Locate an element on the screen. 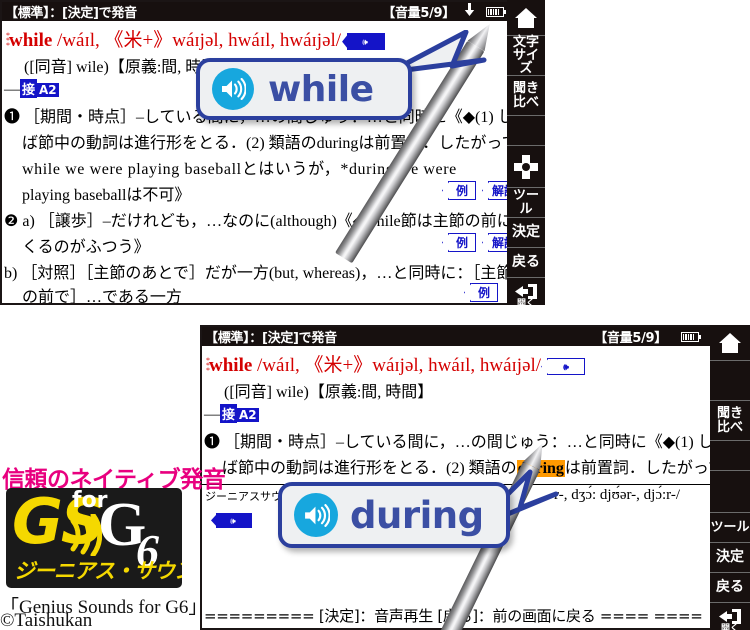 This screenshot has height=630, width=750. top-refbtn-row-1: 例 解説 is located at coordinates (473, 190).